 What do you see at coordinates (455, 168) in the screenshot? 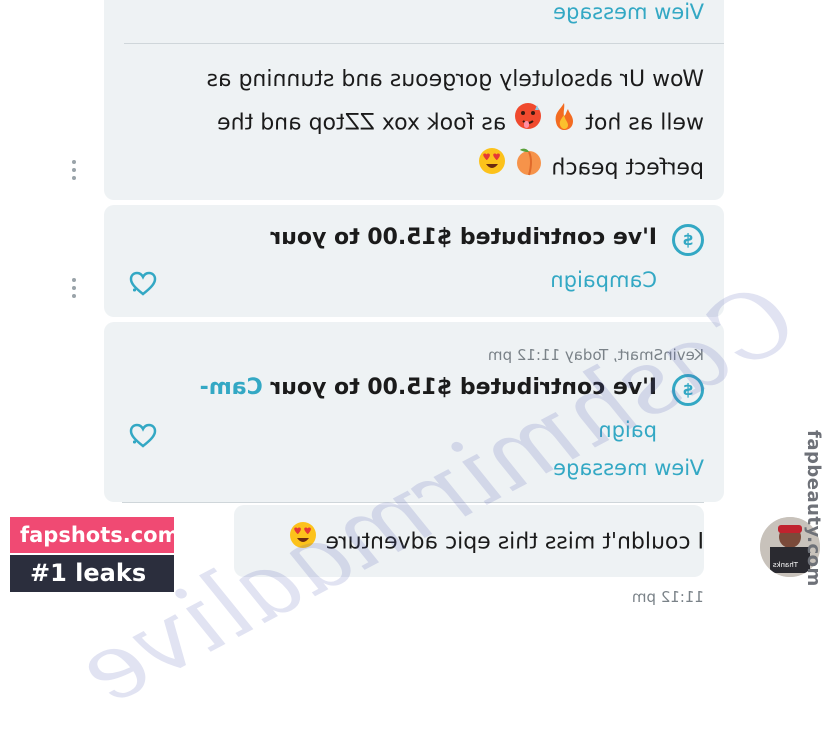
I see `message-1-line-3: perfect peach` at bounding box center [455, 168].